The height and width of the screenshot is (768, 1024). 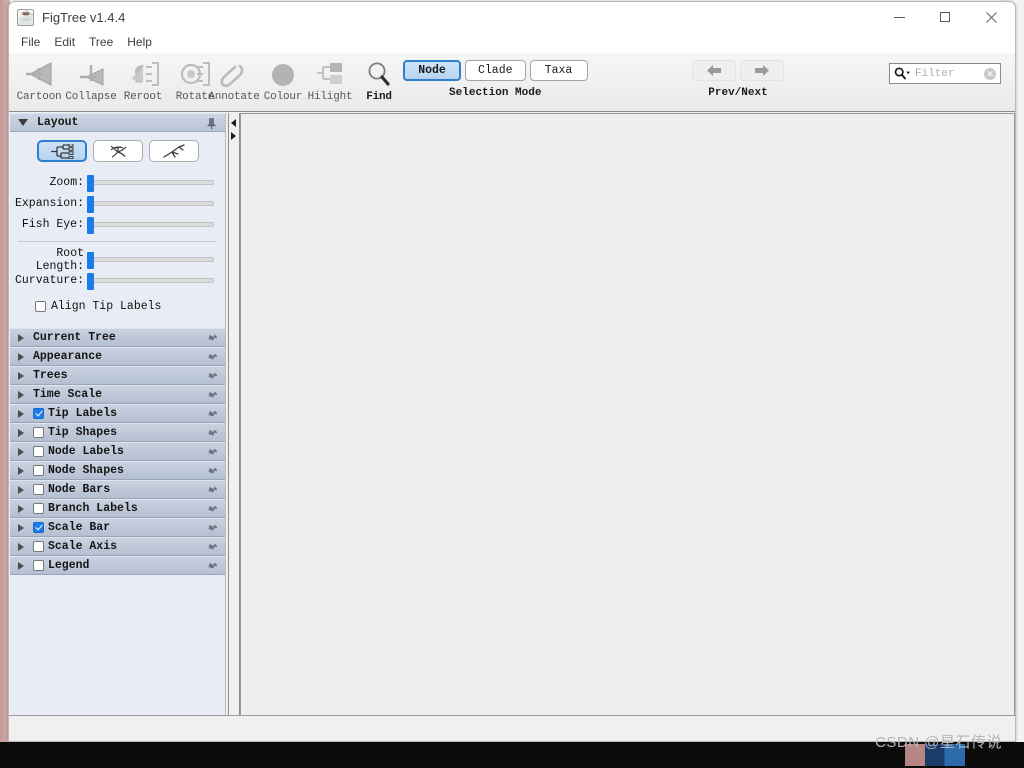 What do you see at coordinates (143, 79) in the screenshot?
I see `toolbar-button-reroot: Reroot` at bounding box center [143, 79].